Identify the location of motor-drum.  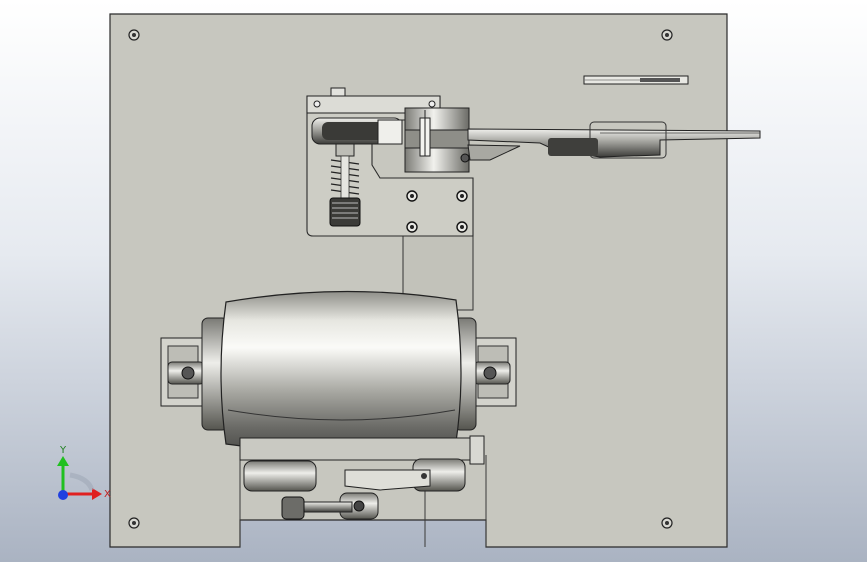
(341, 371).